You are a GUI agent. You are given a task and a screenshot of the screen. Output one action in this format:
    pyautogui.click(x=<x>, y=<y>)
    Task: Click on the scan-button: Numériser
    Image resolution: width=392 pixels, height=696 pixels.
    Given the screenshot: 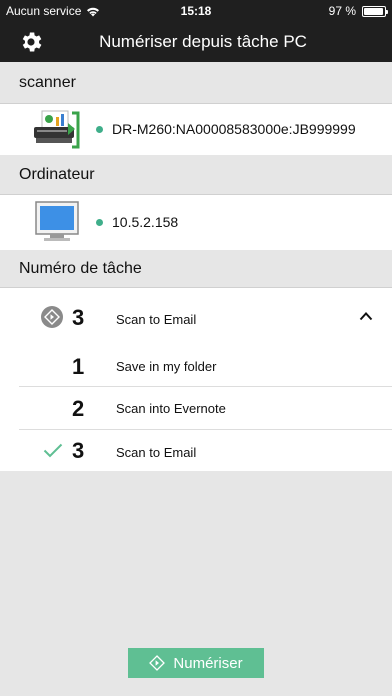 What is the action you would take?
    pyautogui.click(x=196, y=663)
    